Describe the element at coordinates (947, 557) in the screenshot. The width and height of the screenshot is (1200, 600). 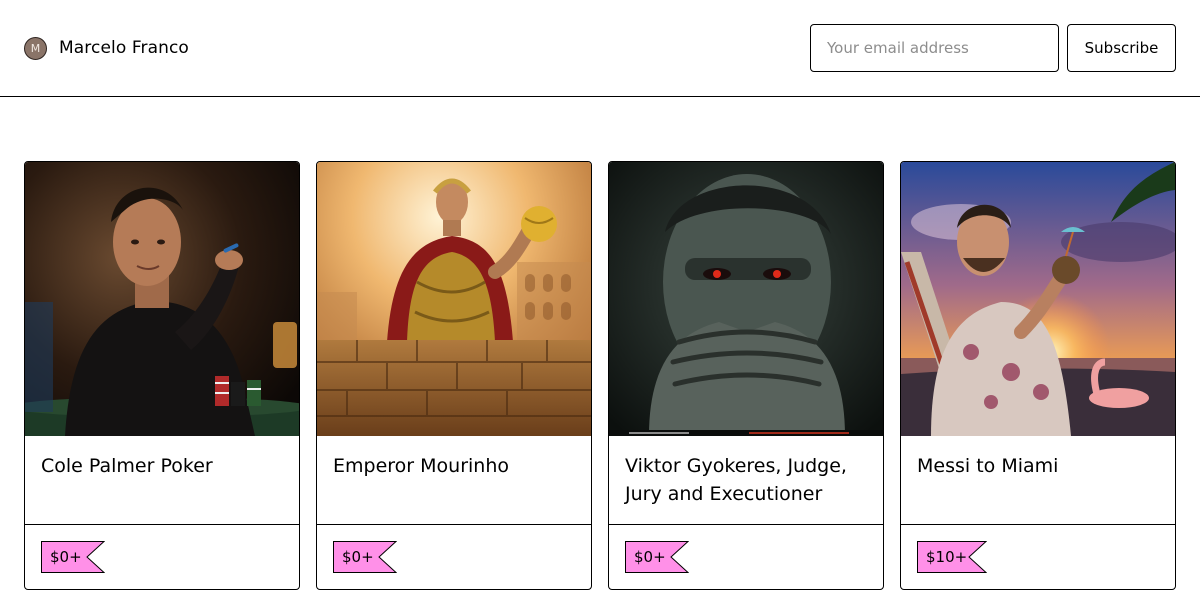
I see `price-label: $10+` at that location.